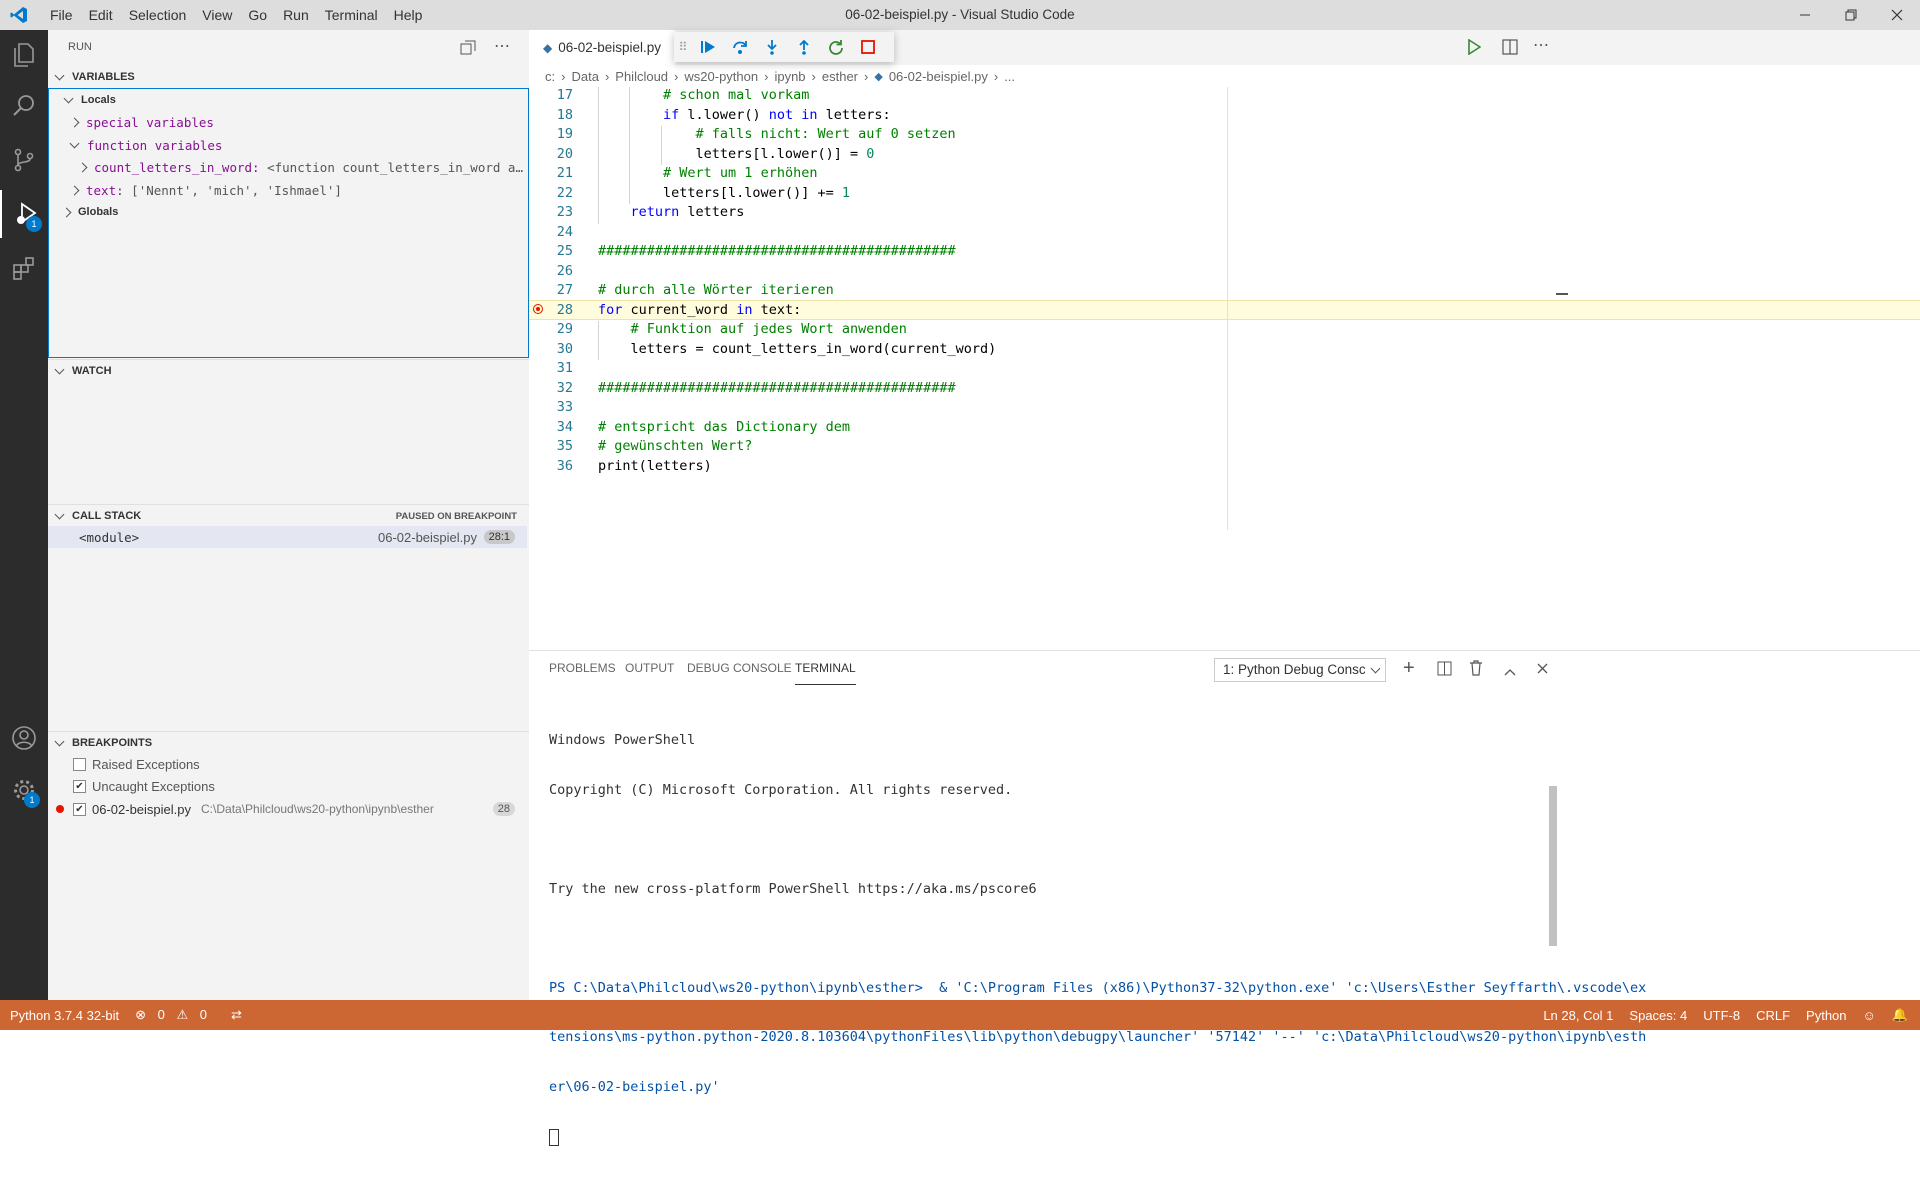  I want to click on breakpoint-file-checkbox: ✔, so click(79, 809).